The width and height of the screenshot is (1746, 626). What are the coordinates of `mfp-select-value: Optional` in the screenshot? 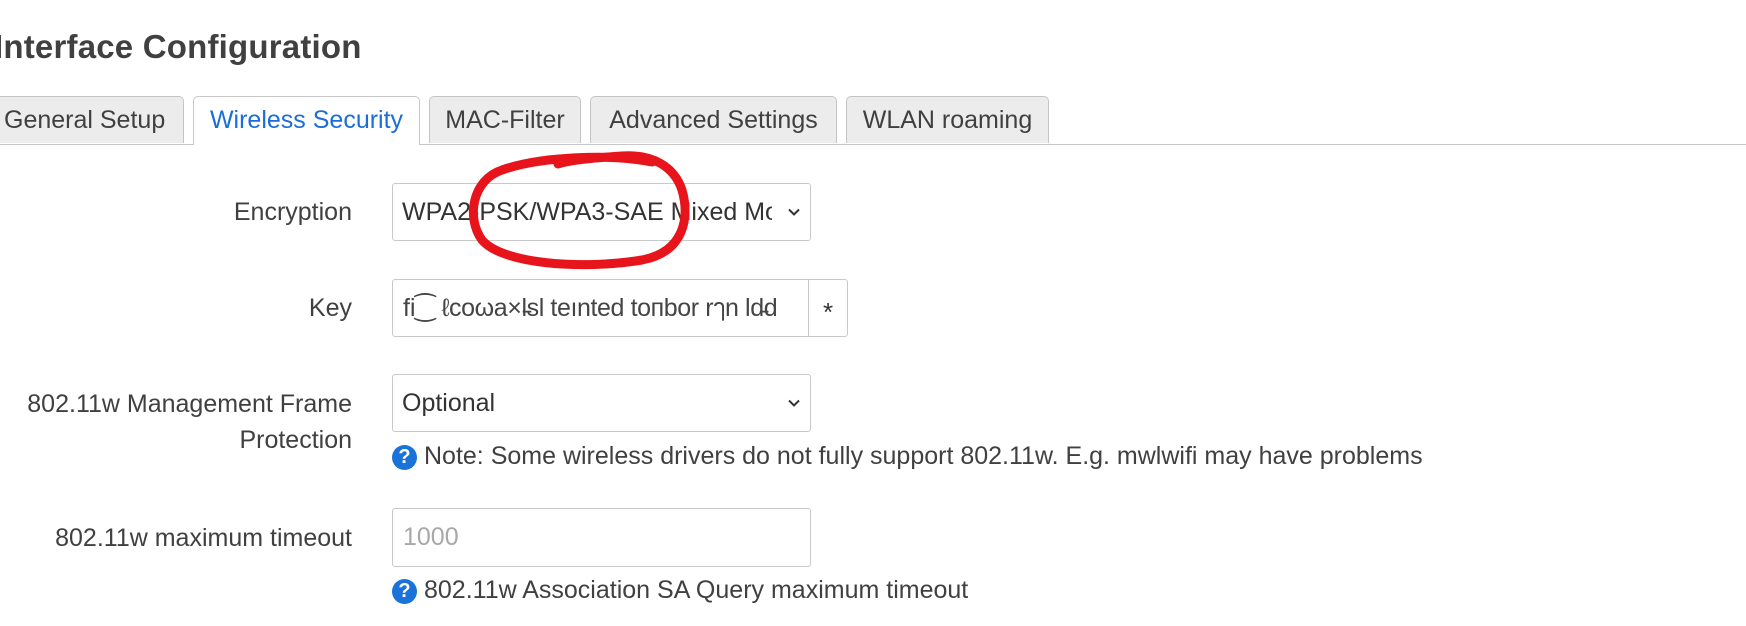 It's located at (449, 403).